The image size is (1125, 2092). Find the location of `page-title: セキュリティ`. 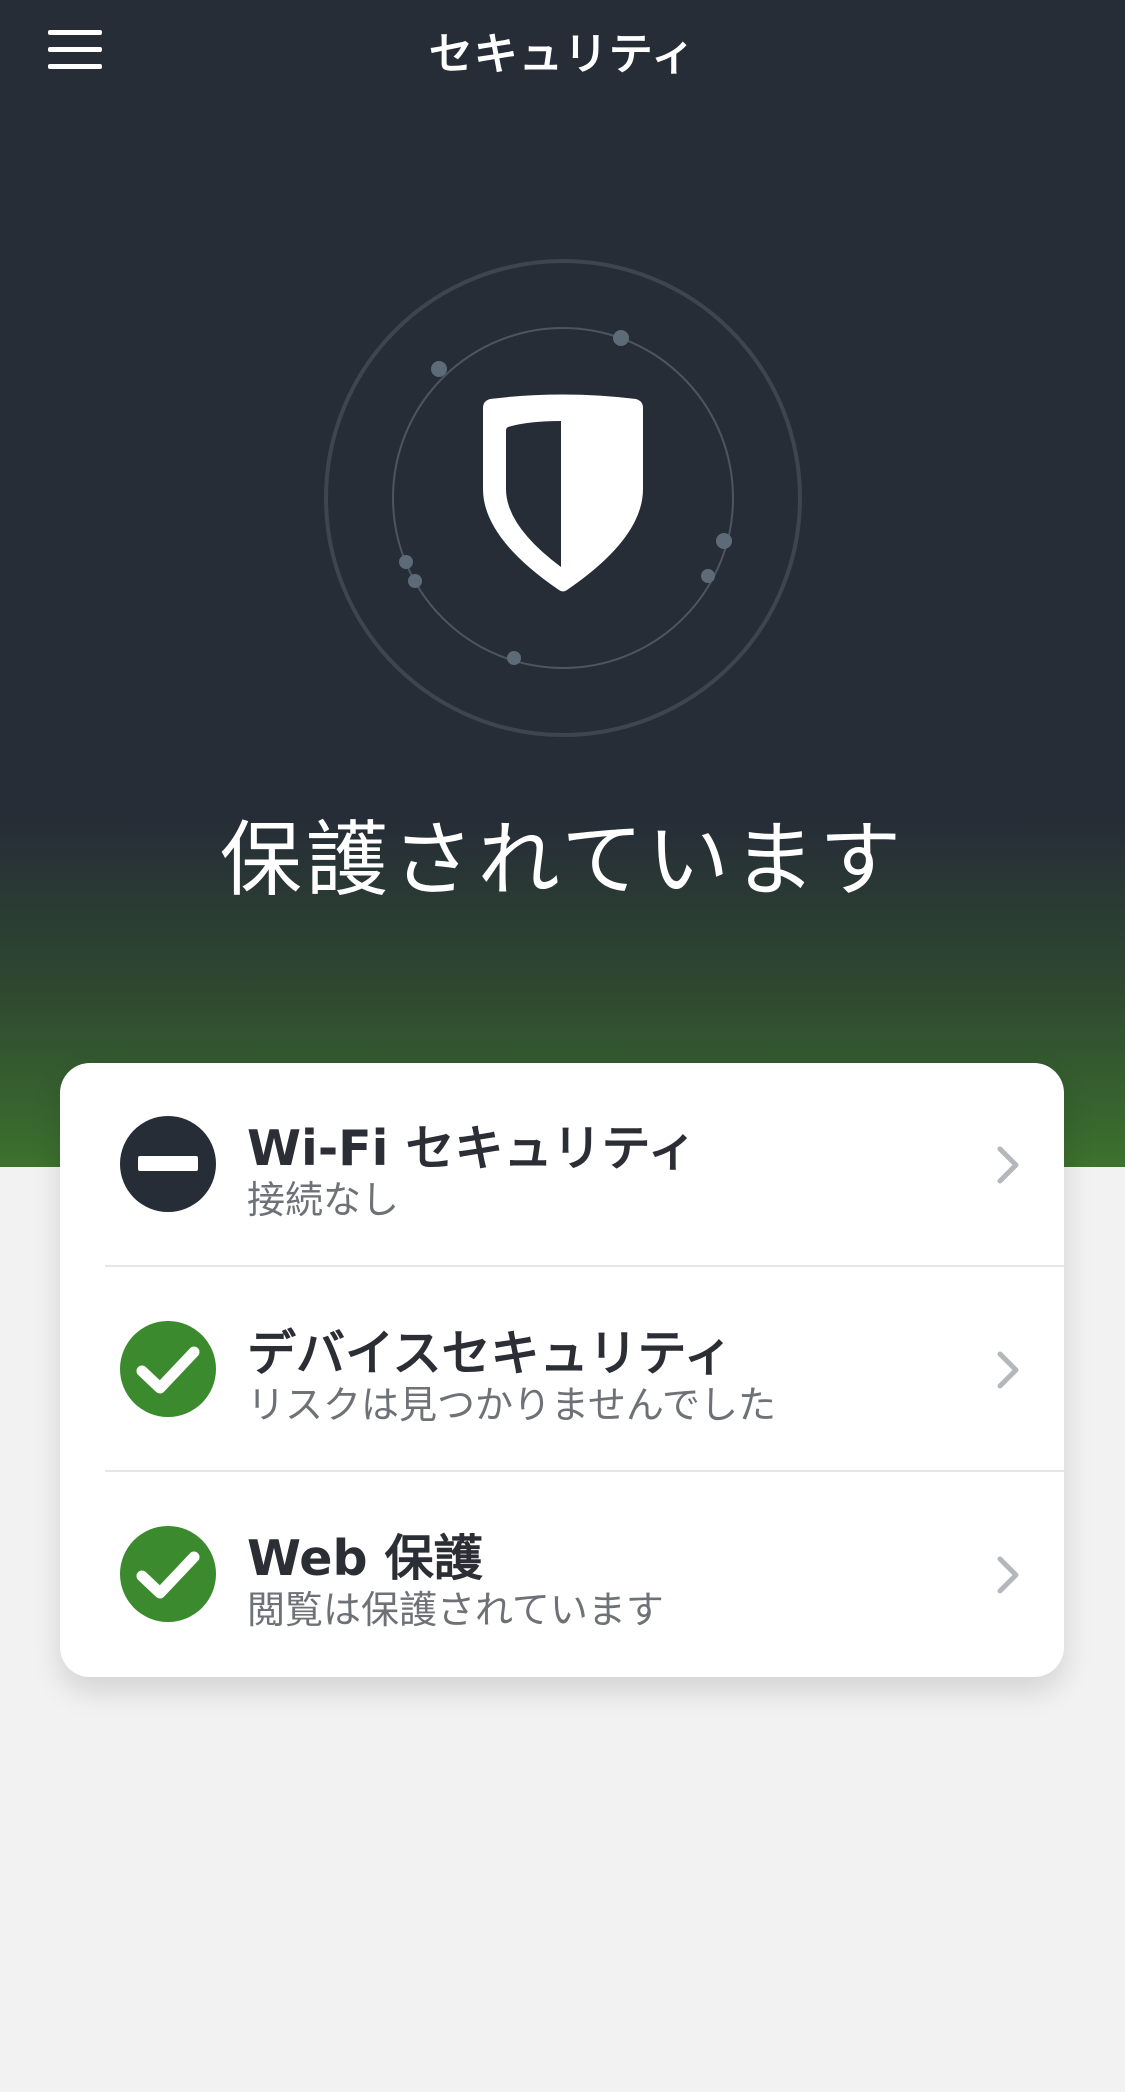

page-title: セキュリティ is located at coordinates (562, 54).